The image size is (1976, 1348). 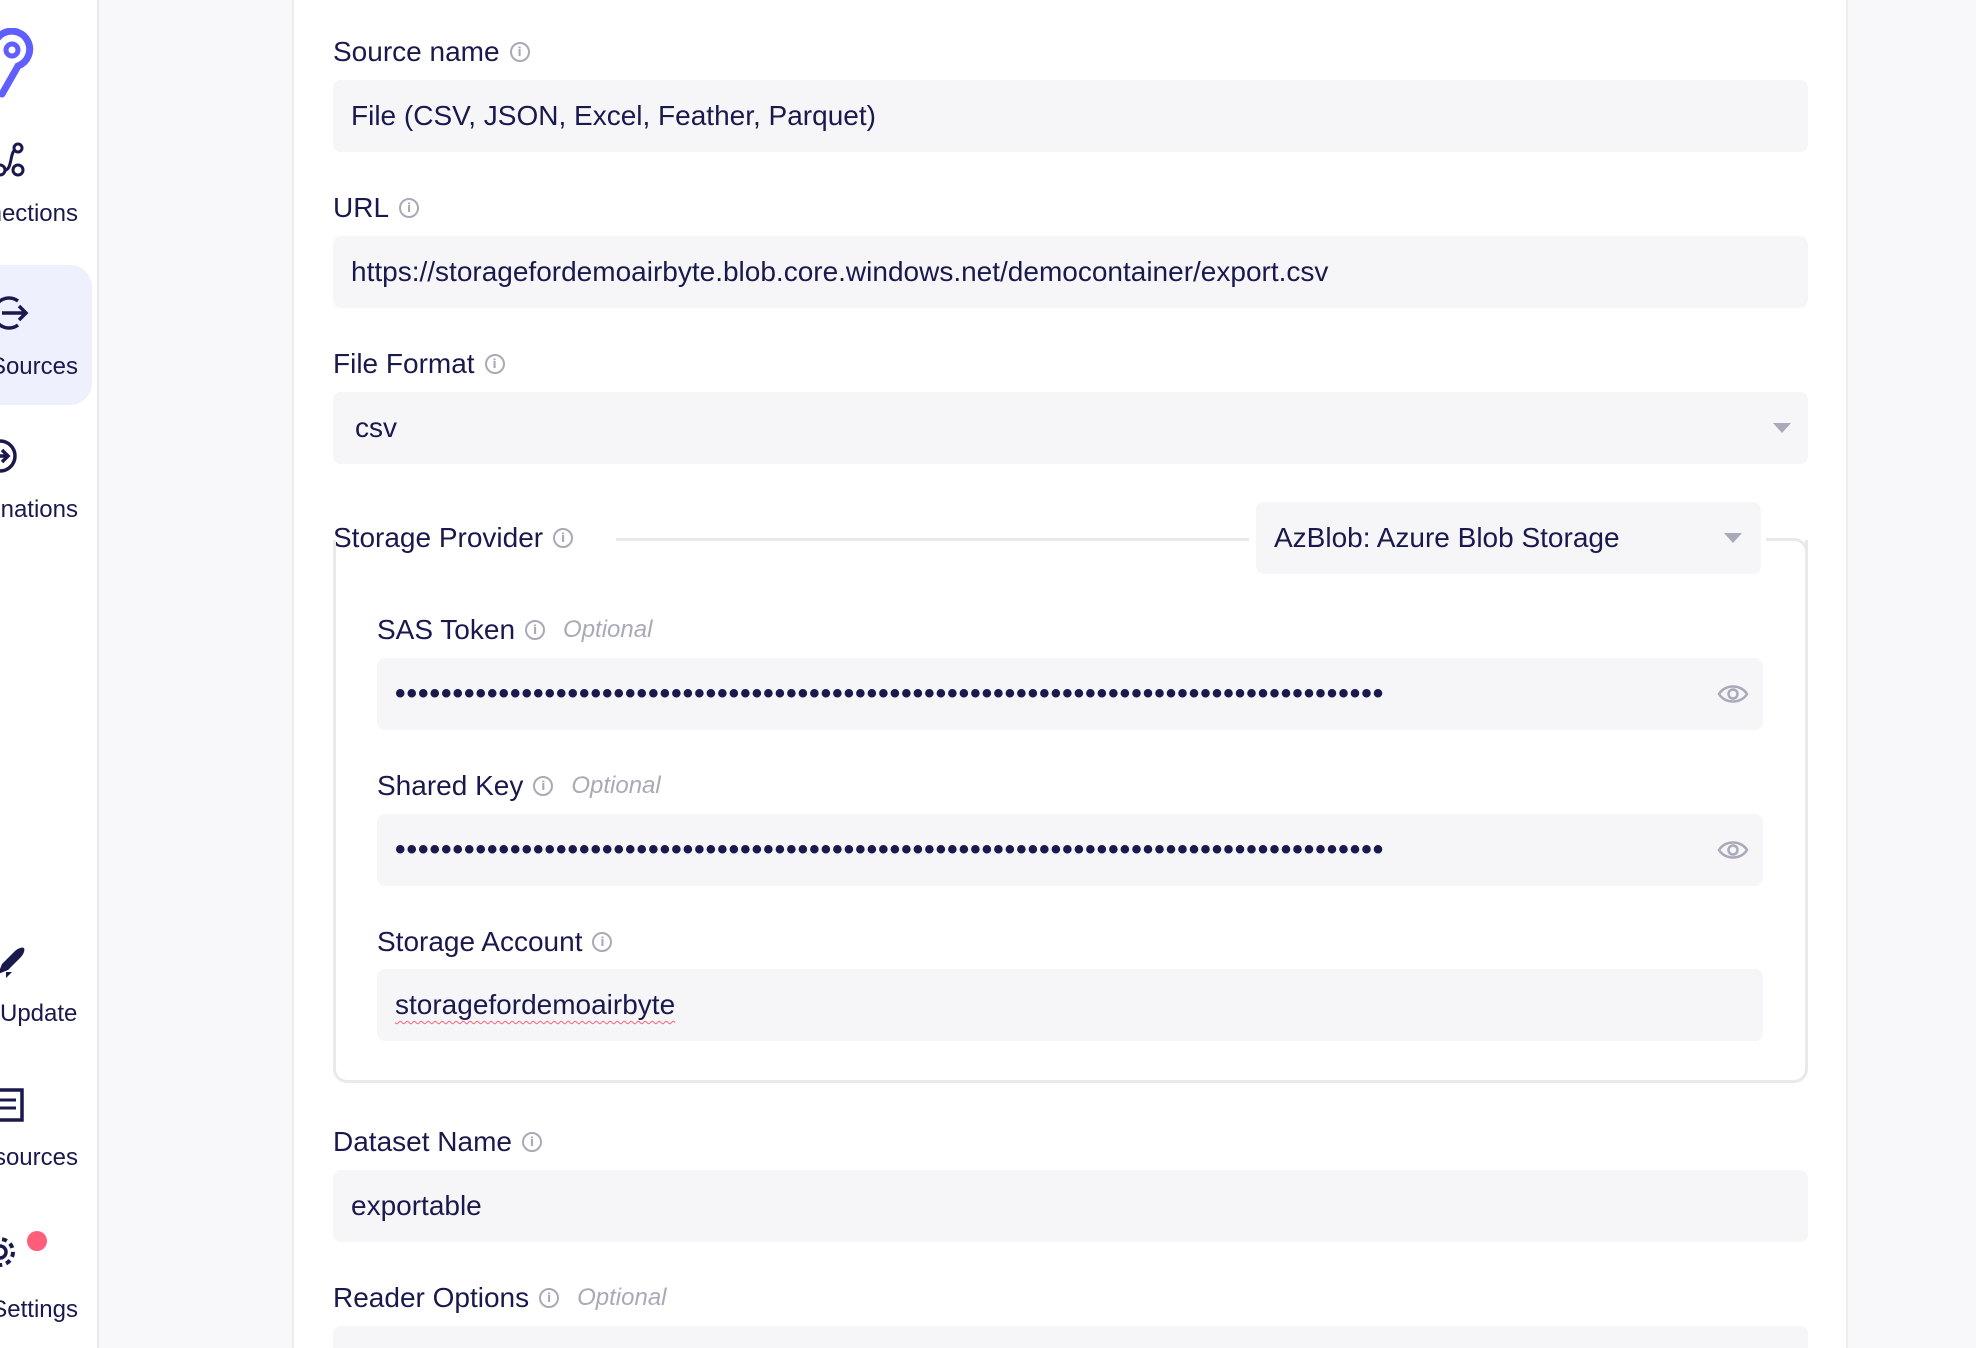 I want to click on sidebar-item-label: Resources, so click(x=39, y=1157).